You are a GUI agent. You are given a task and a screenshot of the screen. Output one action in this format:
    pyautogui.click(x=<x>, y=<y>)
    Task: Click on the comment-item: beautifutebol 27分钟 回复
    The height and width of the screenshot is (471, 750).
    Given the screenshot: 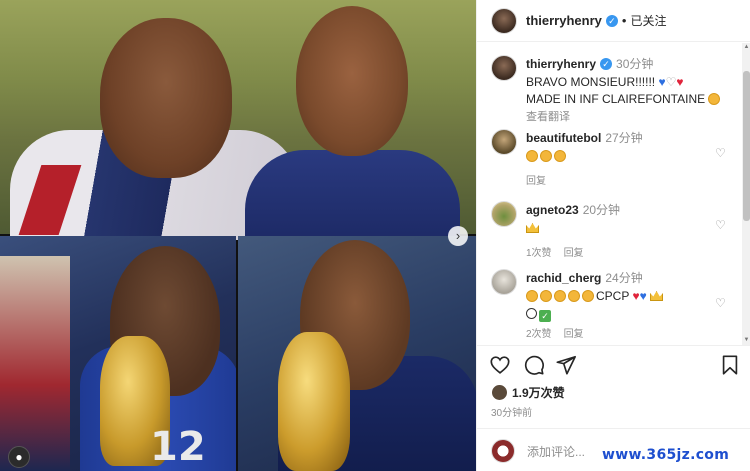 What is the action you would take?
    pyautogui.click(x=608, y=158)
    